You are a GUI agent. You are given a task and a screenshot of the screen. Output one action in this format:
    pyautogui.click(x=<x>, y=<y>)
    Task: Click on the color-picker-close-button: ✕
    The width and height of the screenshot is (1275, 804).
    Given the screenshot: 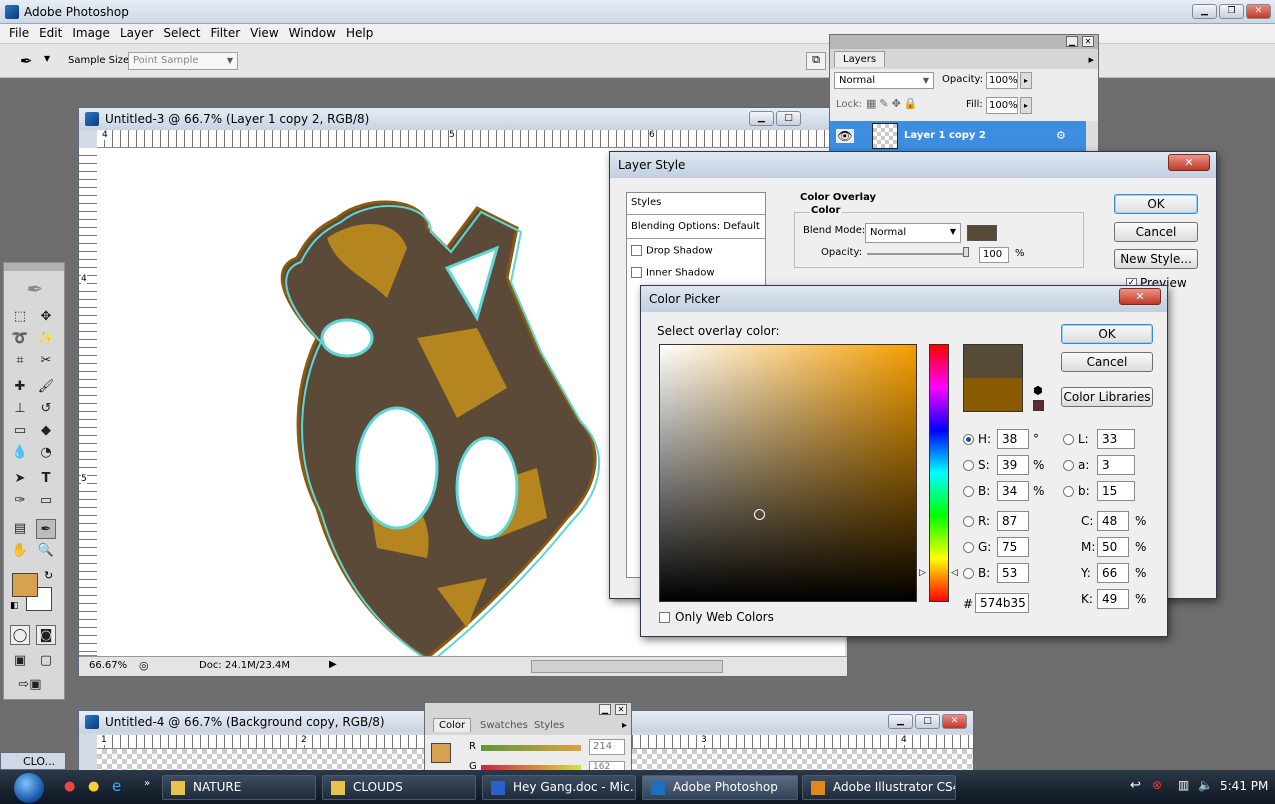 What is the action you would take?
    pyautogui.click(x=1140, y=296)
    